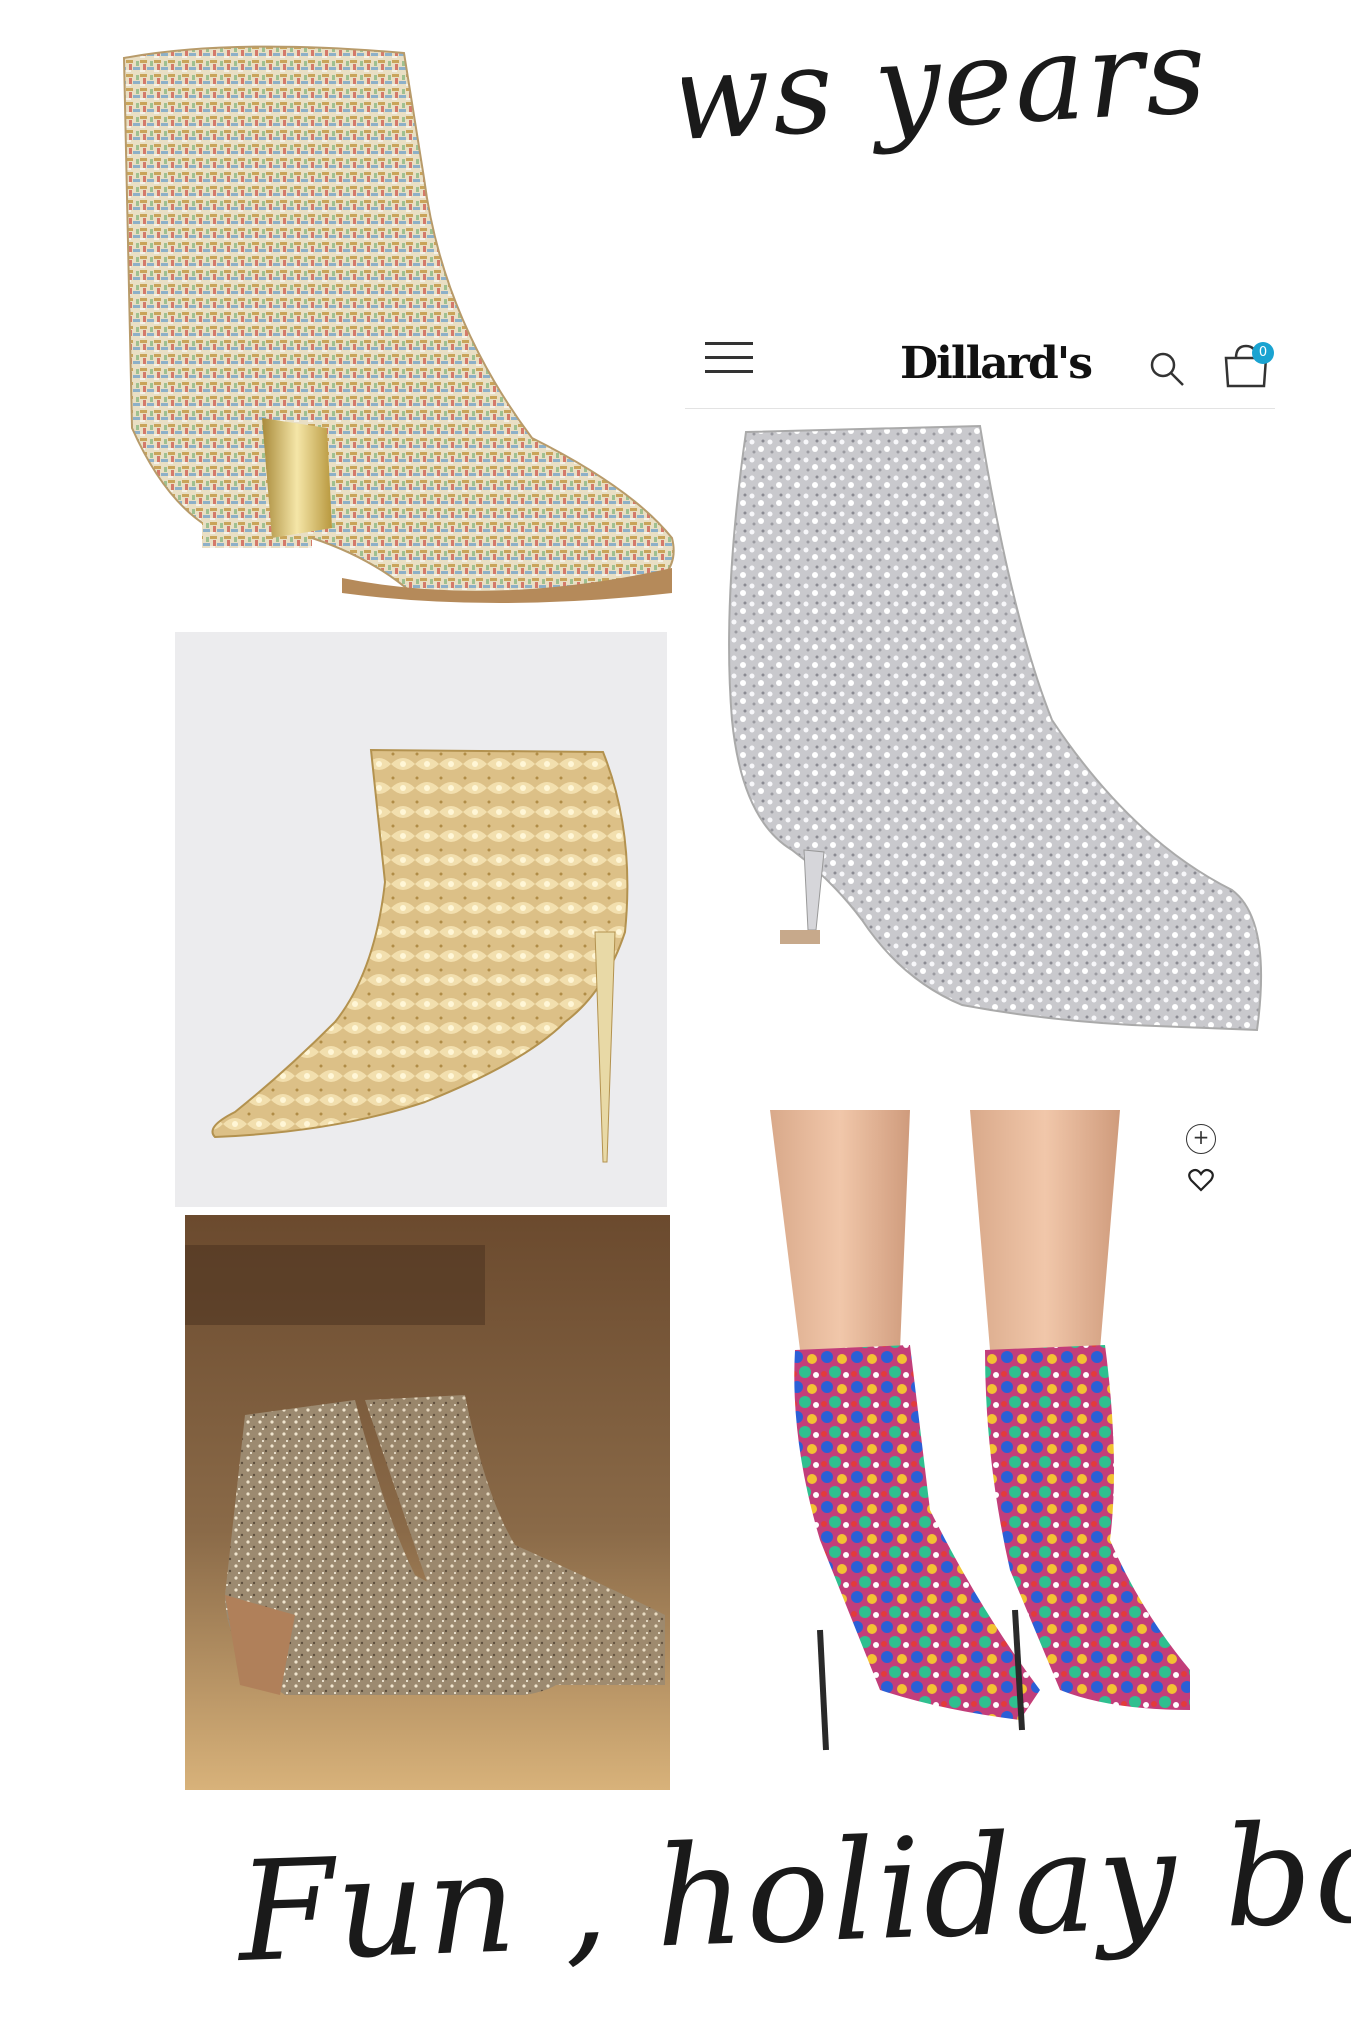 This screenshot has width=1351, height=2026. Describe the element at coordinates (793, 1888) in the screenshot. I see `title-bottom: Fun , holiday boots` at that location.